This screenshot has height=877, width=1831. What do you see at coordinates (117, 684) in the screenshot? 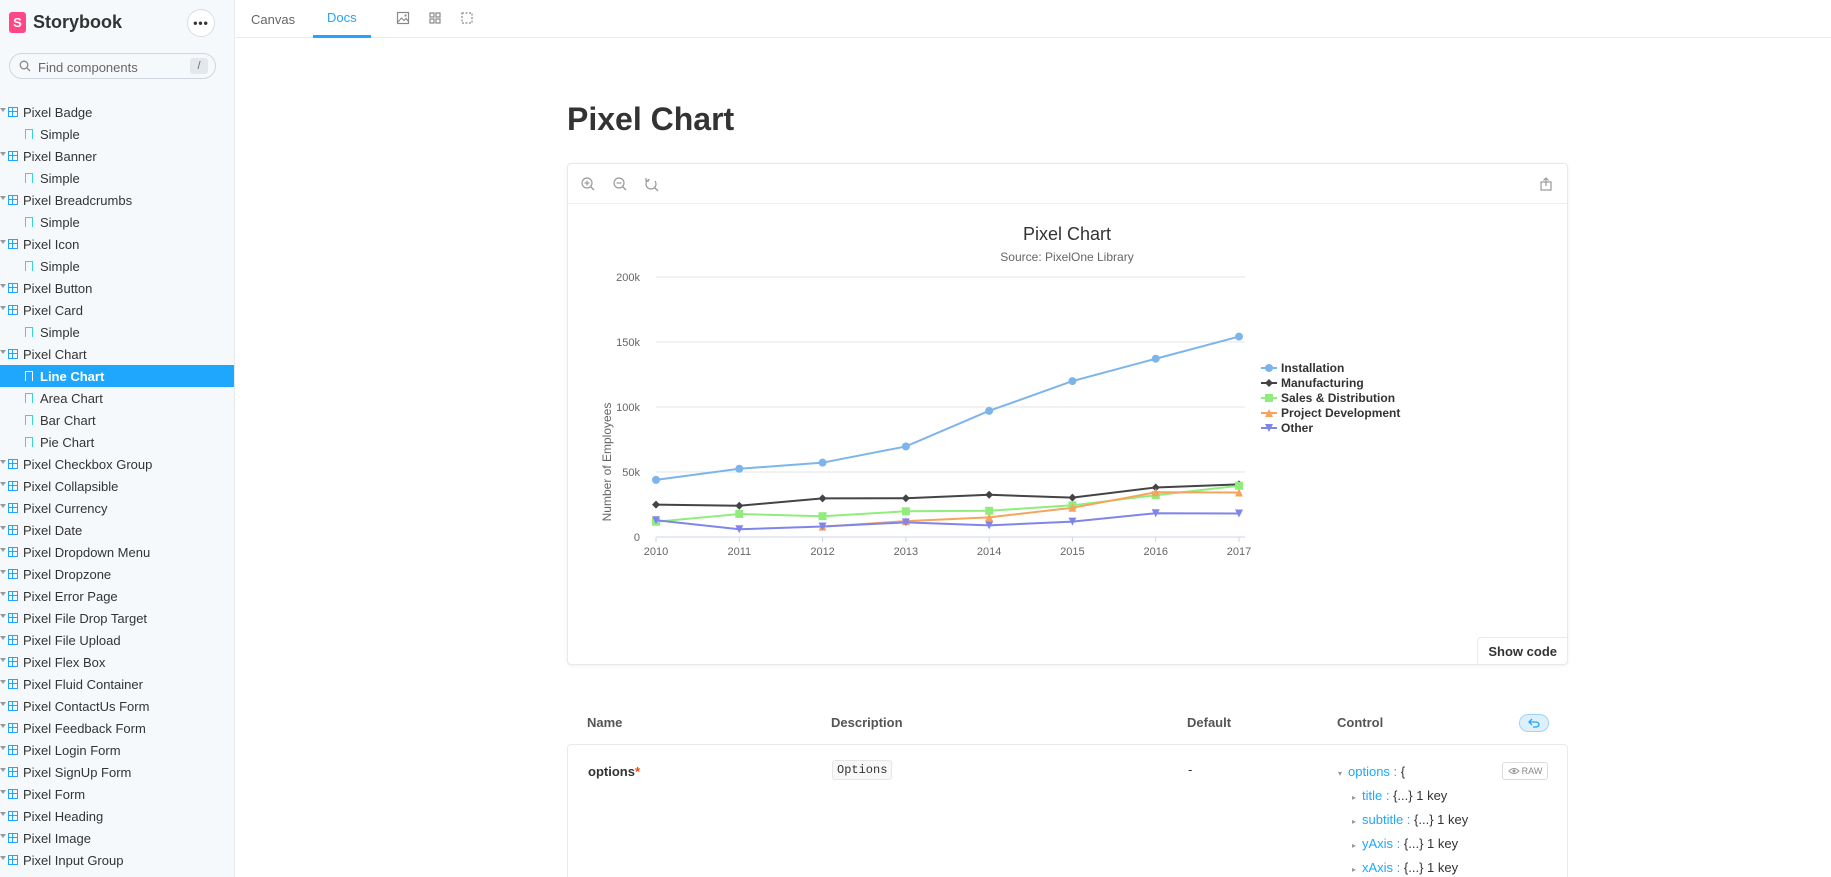
I see `sidebar-component-pixel-fluid-container: Pixel Fluid Container` at bounding box center [117, 684].